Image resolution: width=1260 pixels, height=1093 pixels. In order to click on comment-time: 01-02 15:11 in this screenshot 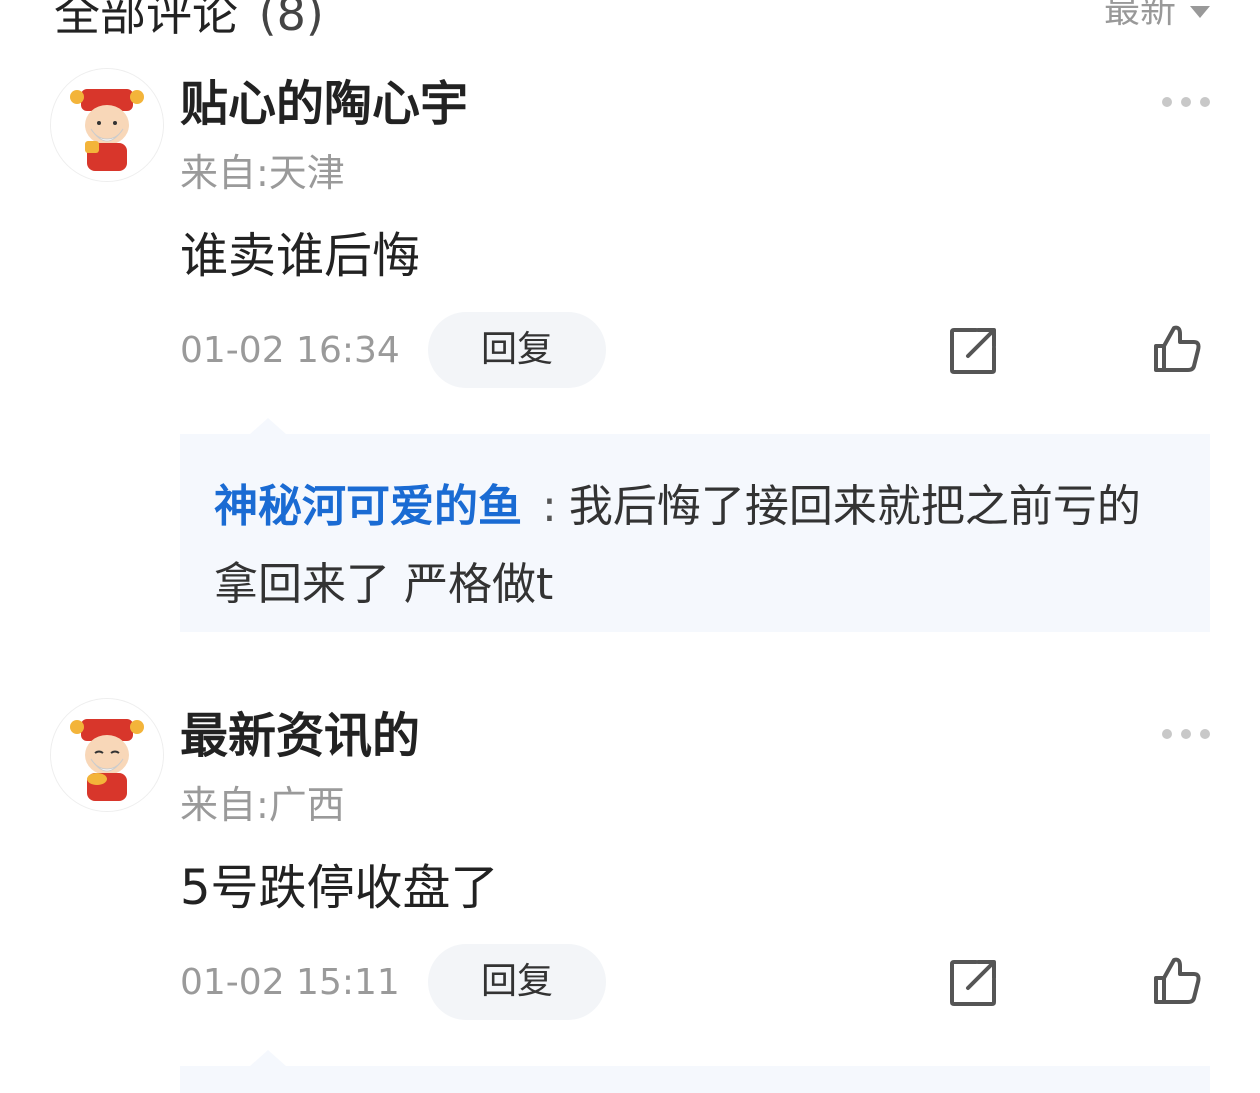, I will do `click(290, 982)`.